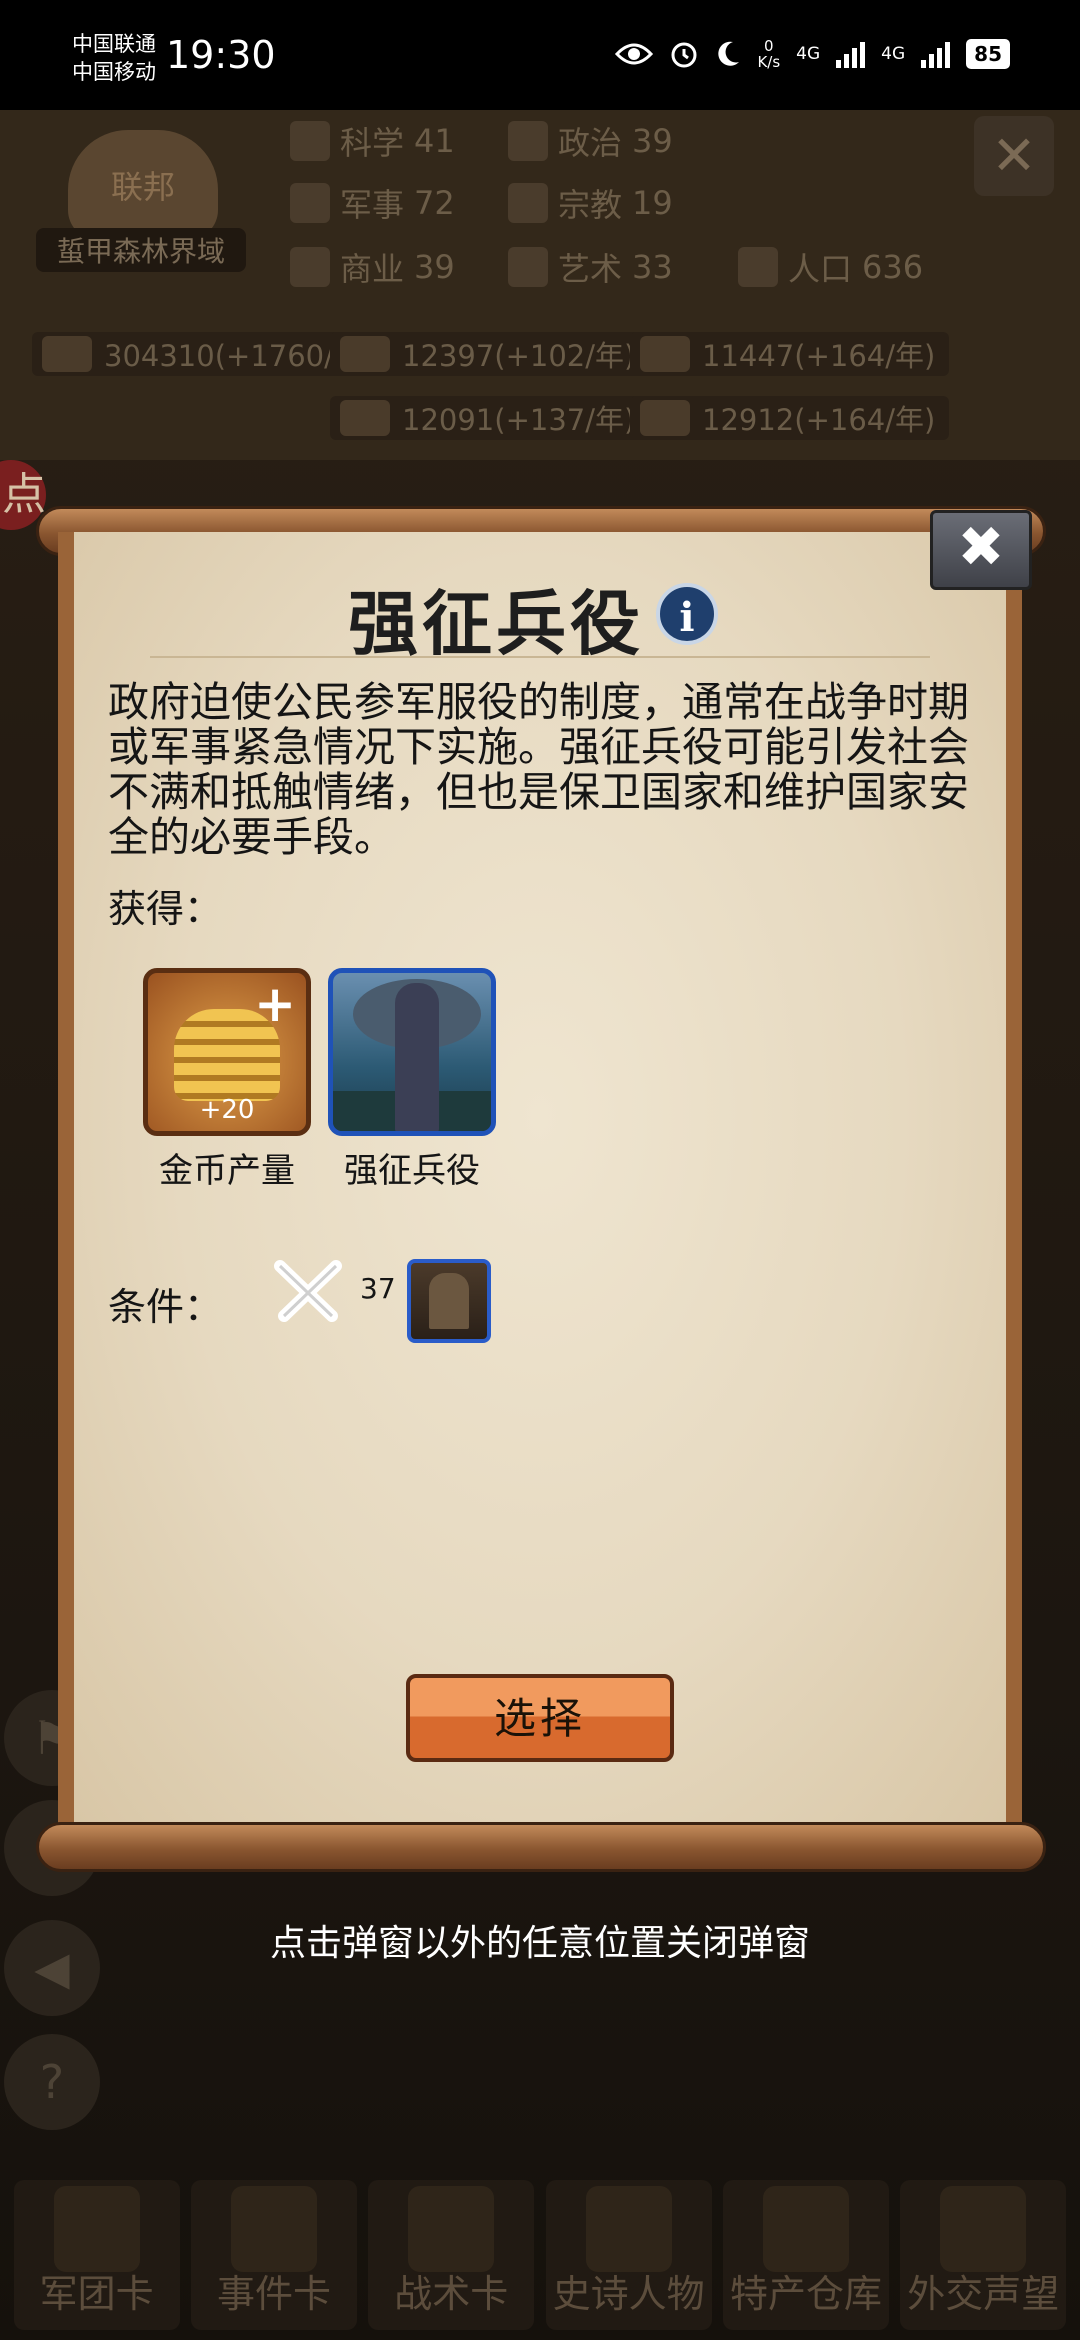  I want to click on lotus-icon, so click(528, 267).